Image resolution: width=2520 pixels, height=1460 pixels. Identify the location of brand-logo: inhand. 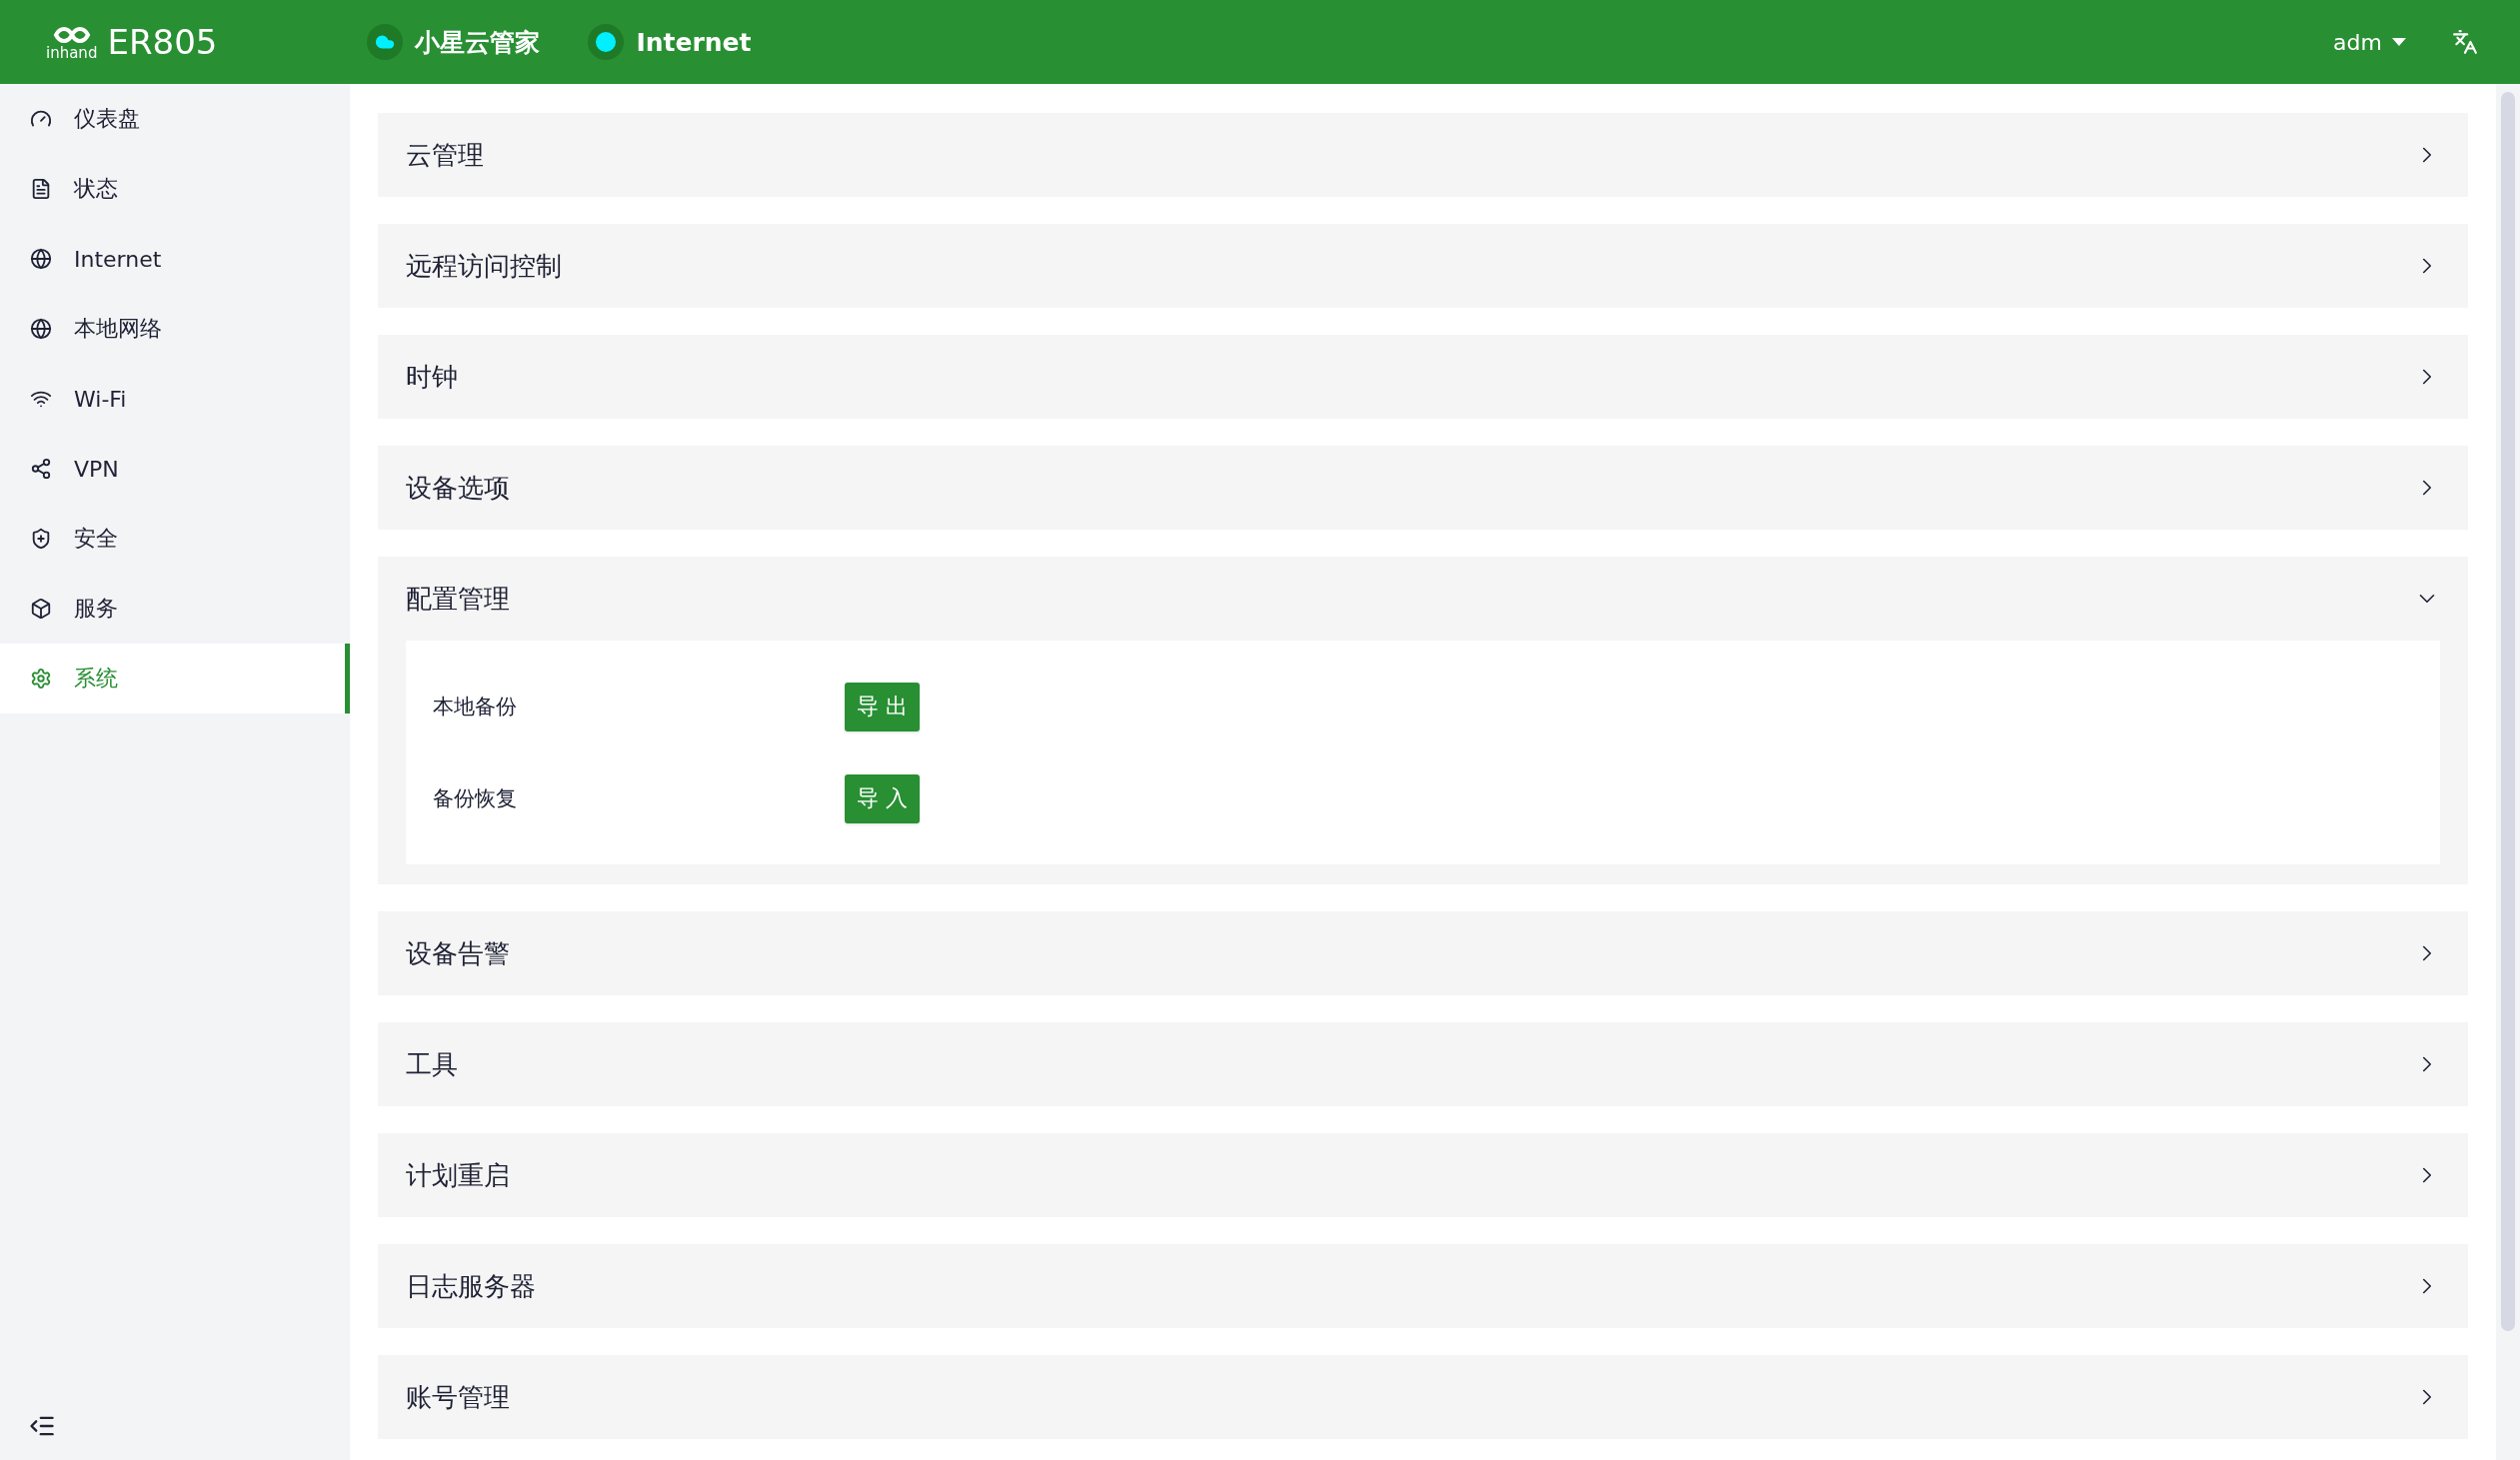
(72, 42).